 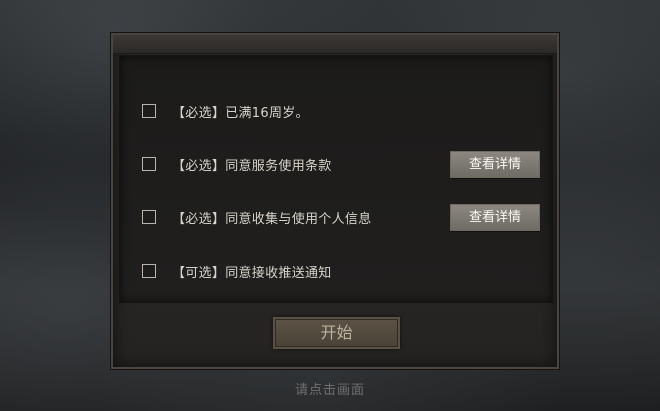 What do you see at coordinates (252, 166) in the screenshot?
I see `consent-option-terms-label: 【必选】同意服务使用条款` at bounding box center [252, 166].